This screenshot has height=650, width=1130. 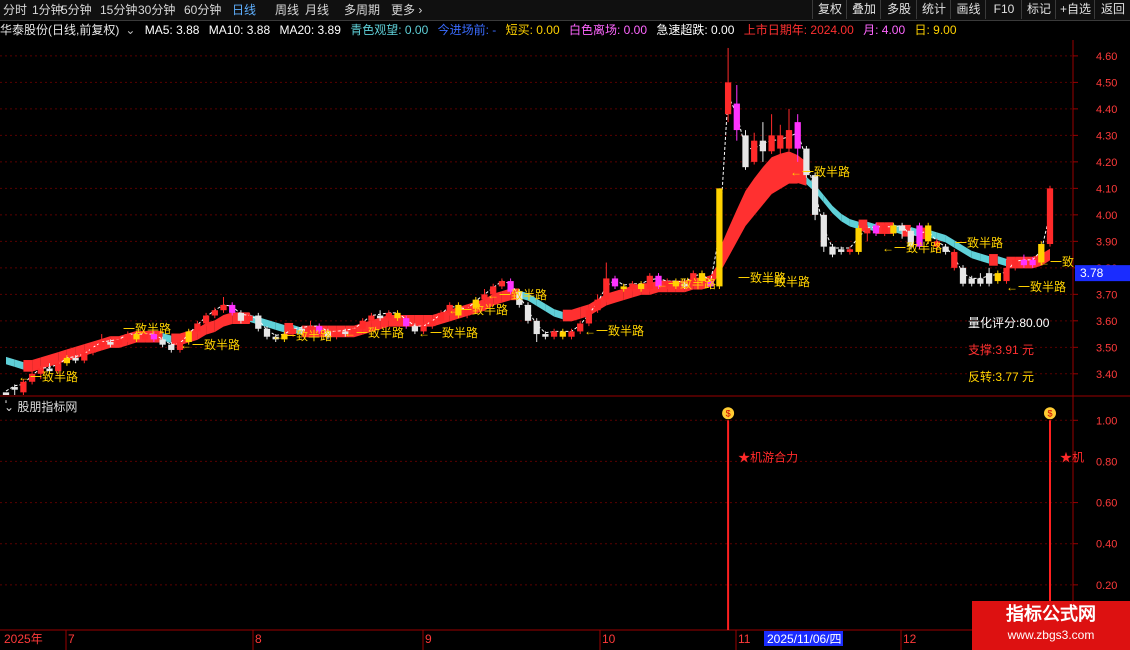 What do you see at coordinates (1106, 322) in the screenshot?
I see `price-tick-label-10: 3.60` at bounding box center [1106, 322].